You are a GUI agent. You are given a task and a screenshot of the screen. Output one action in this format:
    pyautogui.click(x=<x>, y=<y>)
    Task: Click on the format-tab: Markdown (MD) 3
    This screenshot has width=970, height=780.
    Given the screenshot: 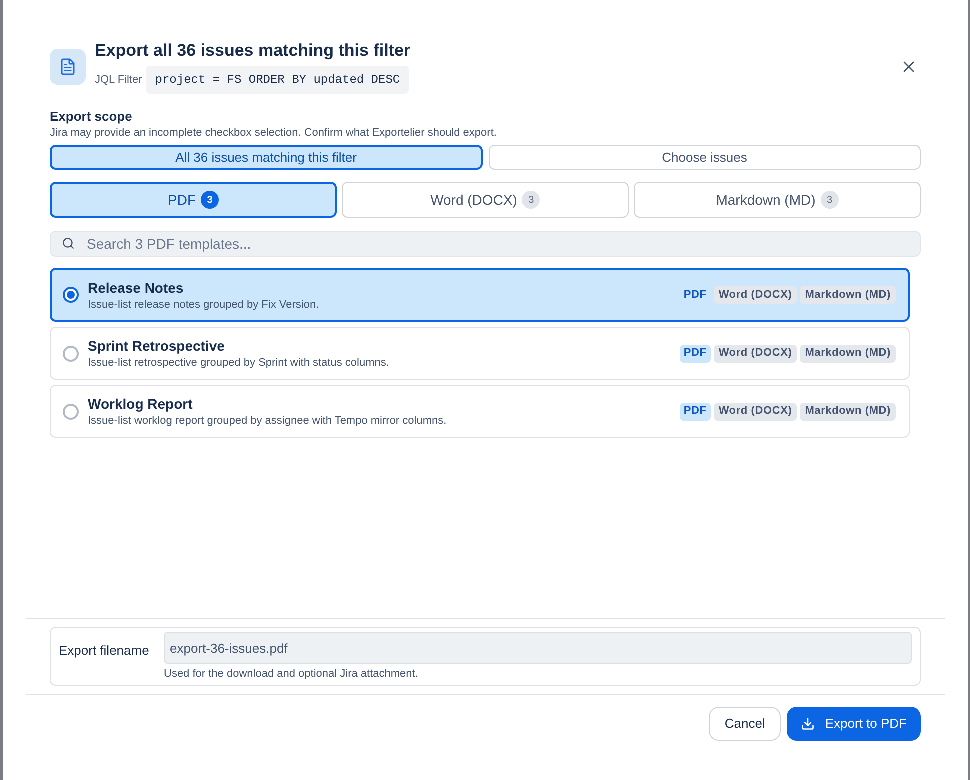 What is the action you would take?
    pyautogui.click(x=777, y=200)
    